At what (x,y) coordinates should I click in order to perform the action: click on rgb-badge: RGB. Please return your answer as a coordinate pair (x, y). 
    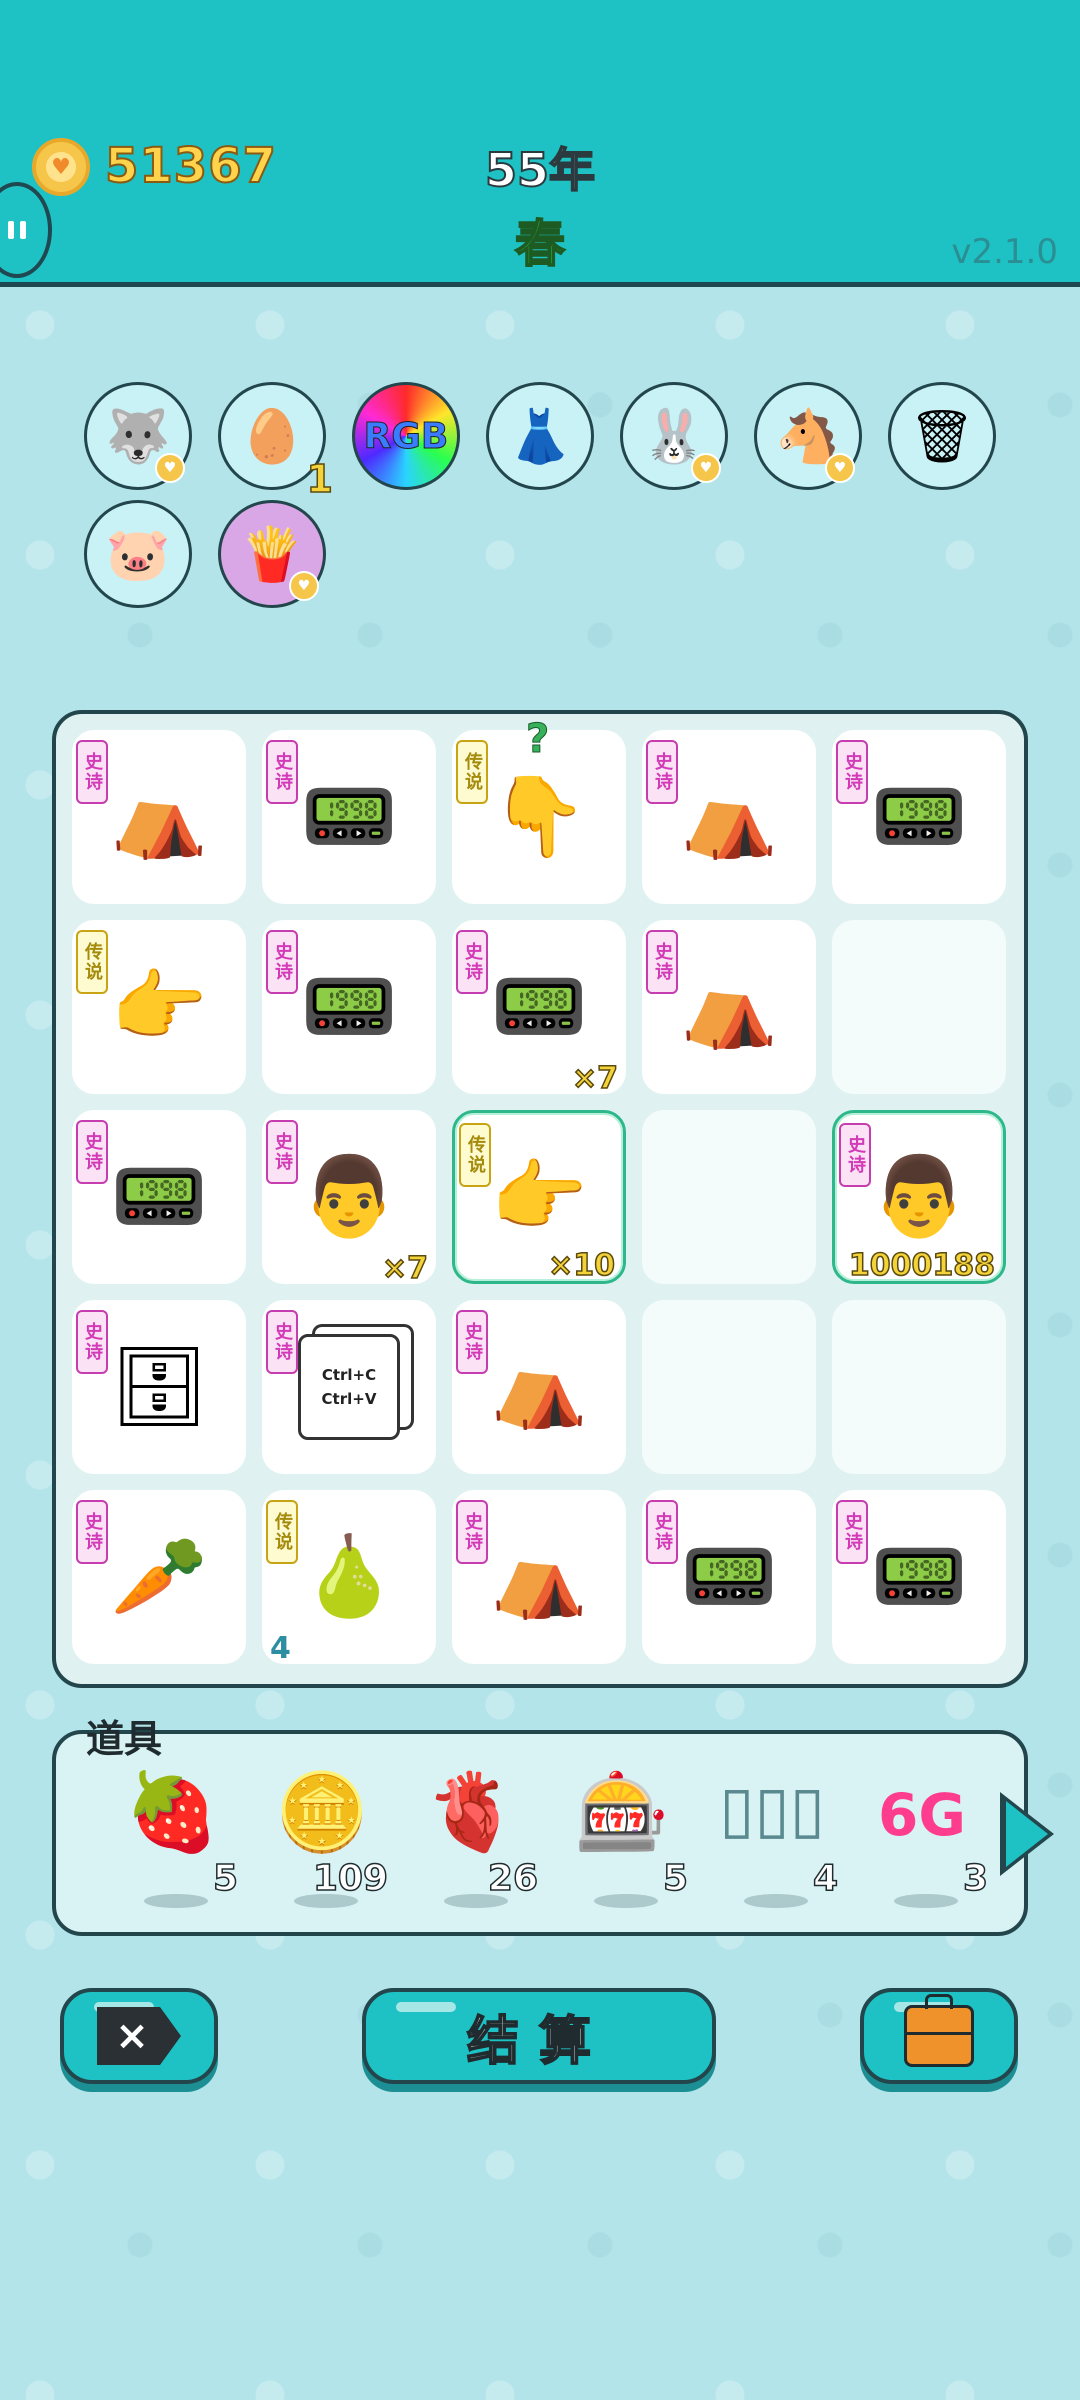
    Looking at the image, I should click on (406, 436).